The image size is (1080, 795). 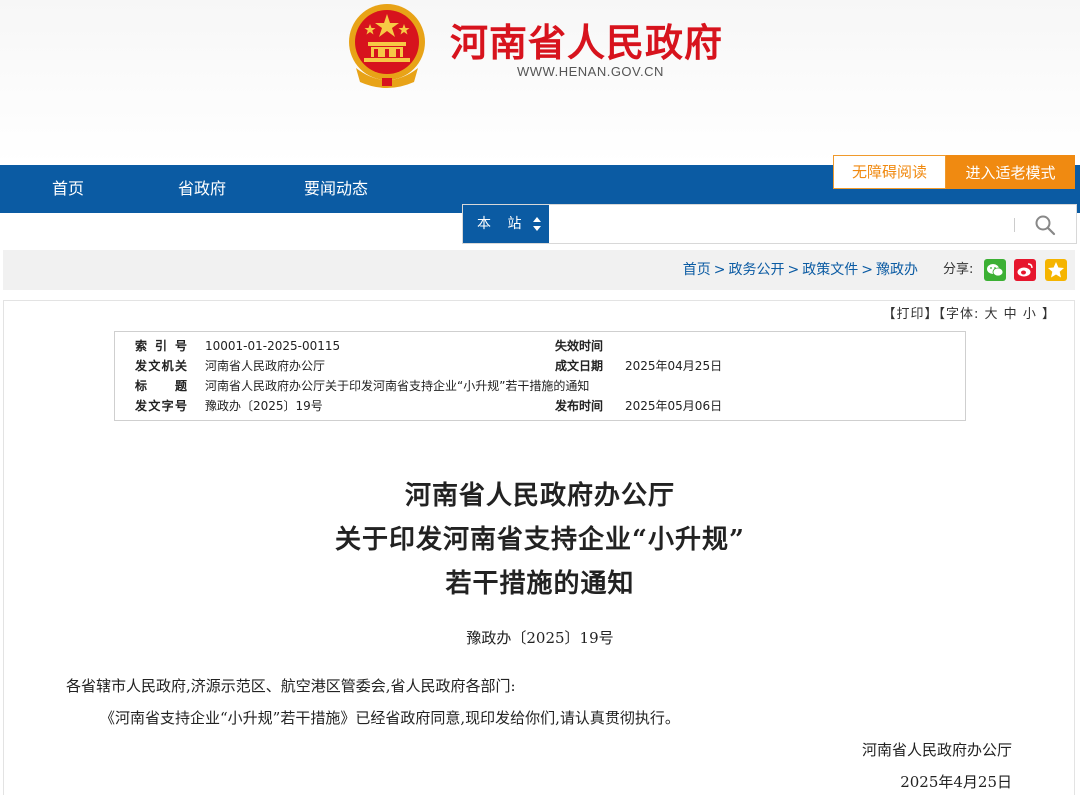 What do you see at coordinates (674, 406) in the screenshot?
I see `publish-date-value: 2025年05月06日` at bounding box center [674, 406].